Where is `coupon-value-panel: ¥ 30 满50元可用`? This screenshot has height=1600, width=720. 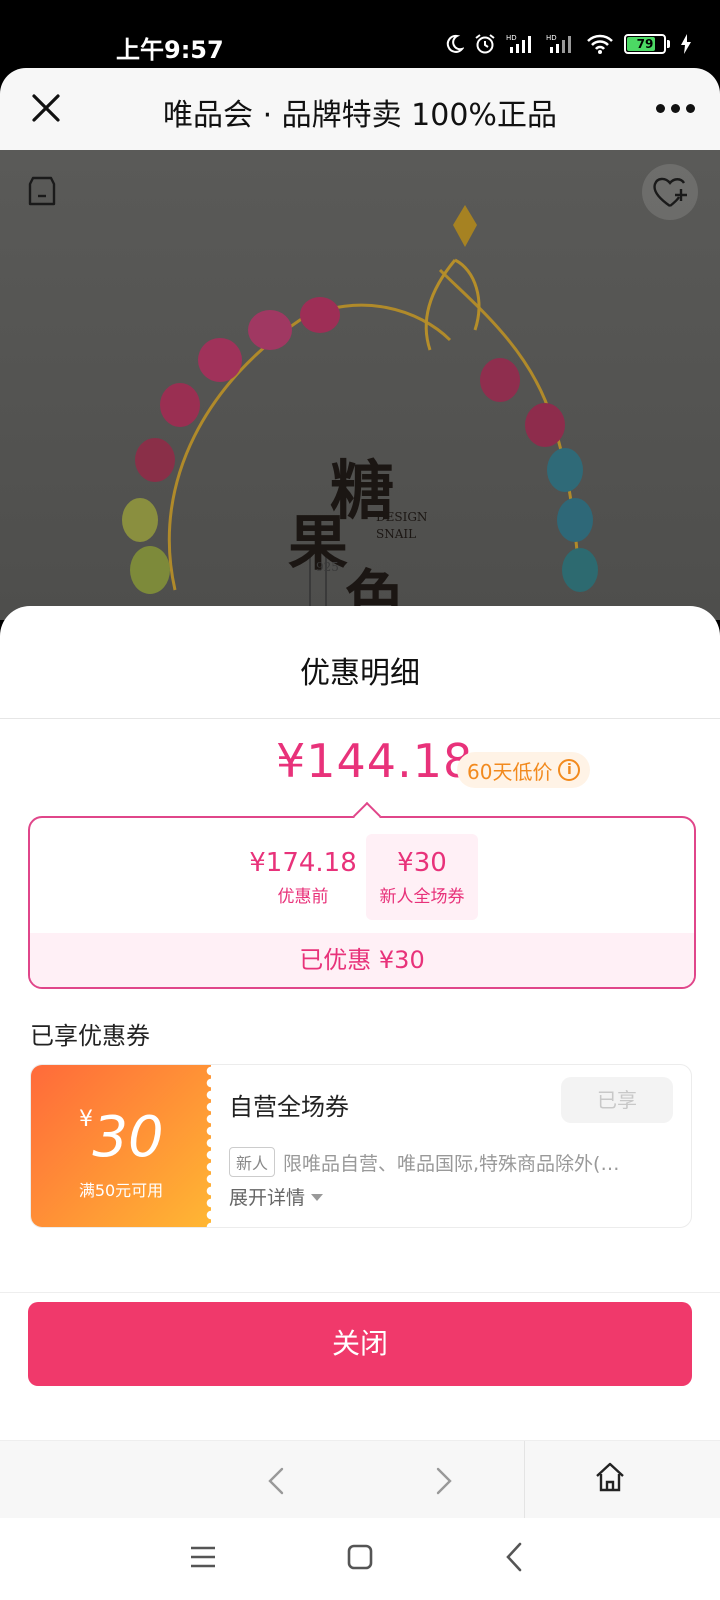
coupon-value-panel: ¥ 30 满50元可用 is located at coordinates (124, 1146).